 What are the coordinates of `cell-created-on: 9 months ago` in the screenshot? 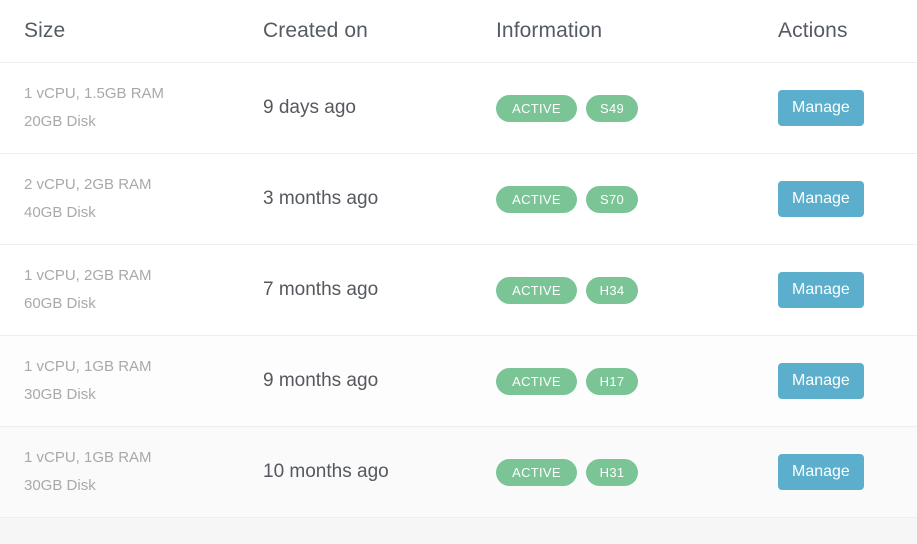 It's located at (379, 381).